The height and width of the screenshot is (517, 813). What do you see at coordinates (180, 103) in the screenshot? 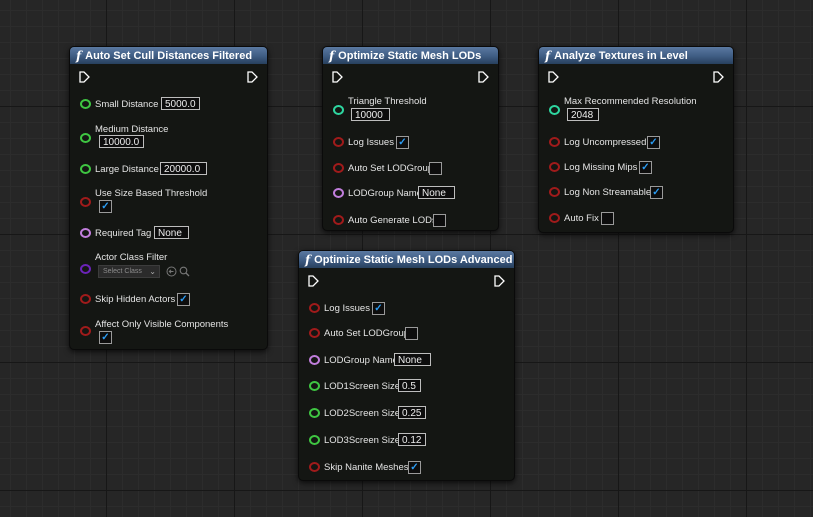
I see `small-distance-input: 5000.0` at bounding box center [180, 103].